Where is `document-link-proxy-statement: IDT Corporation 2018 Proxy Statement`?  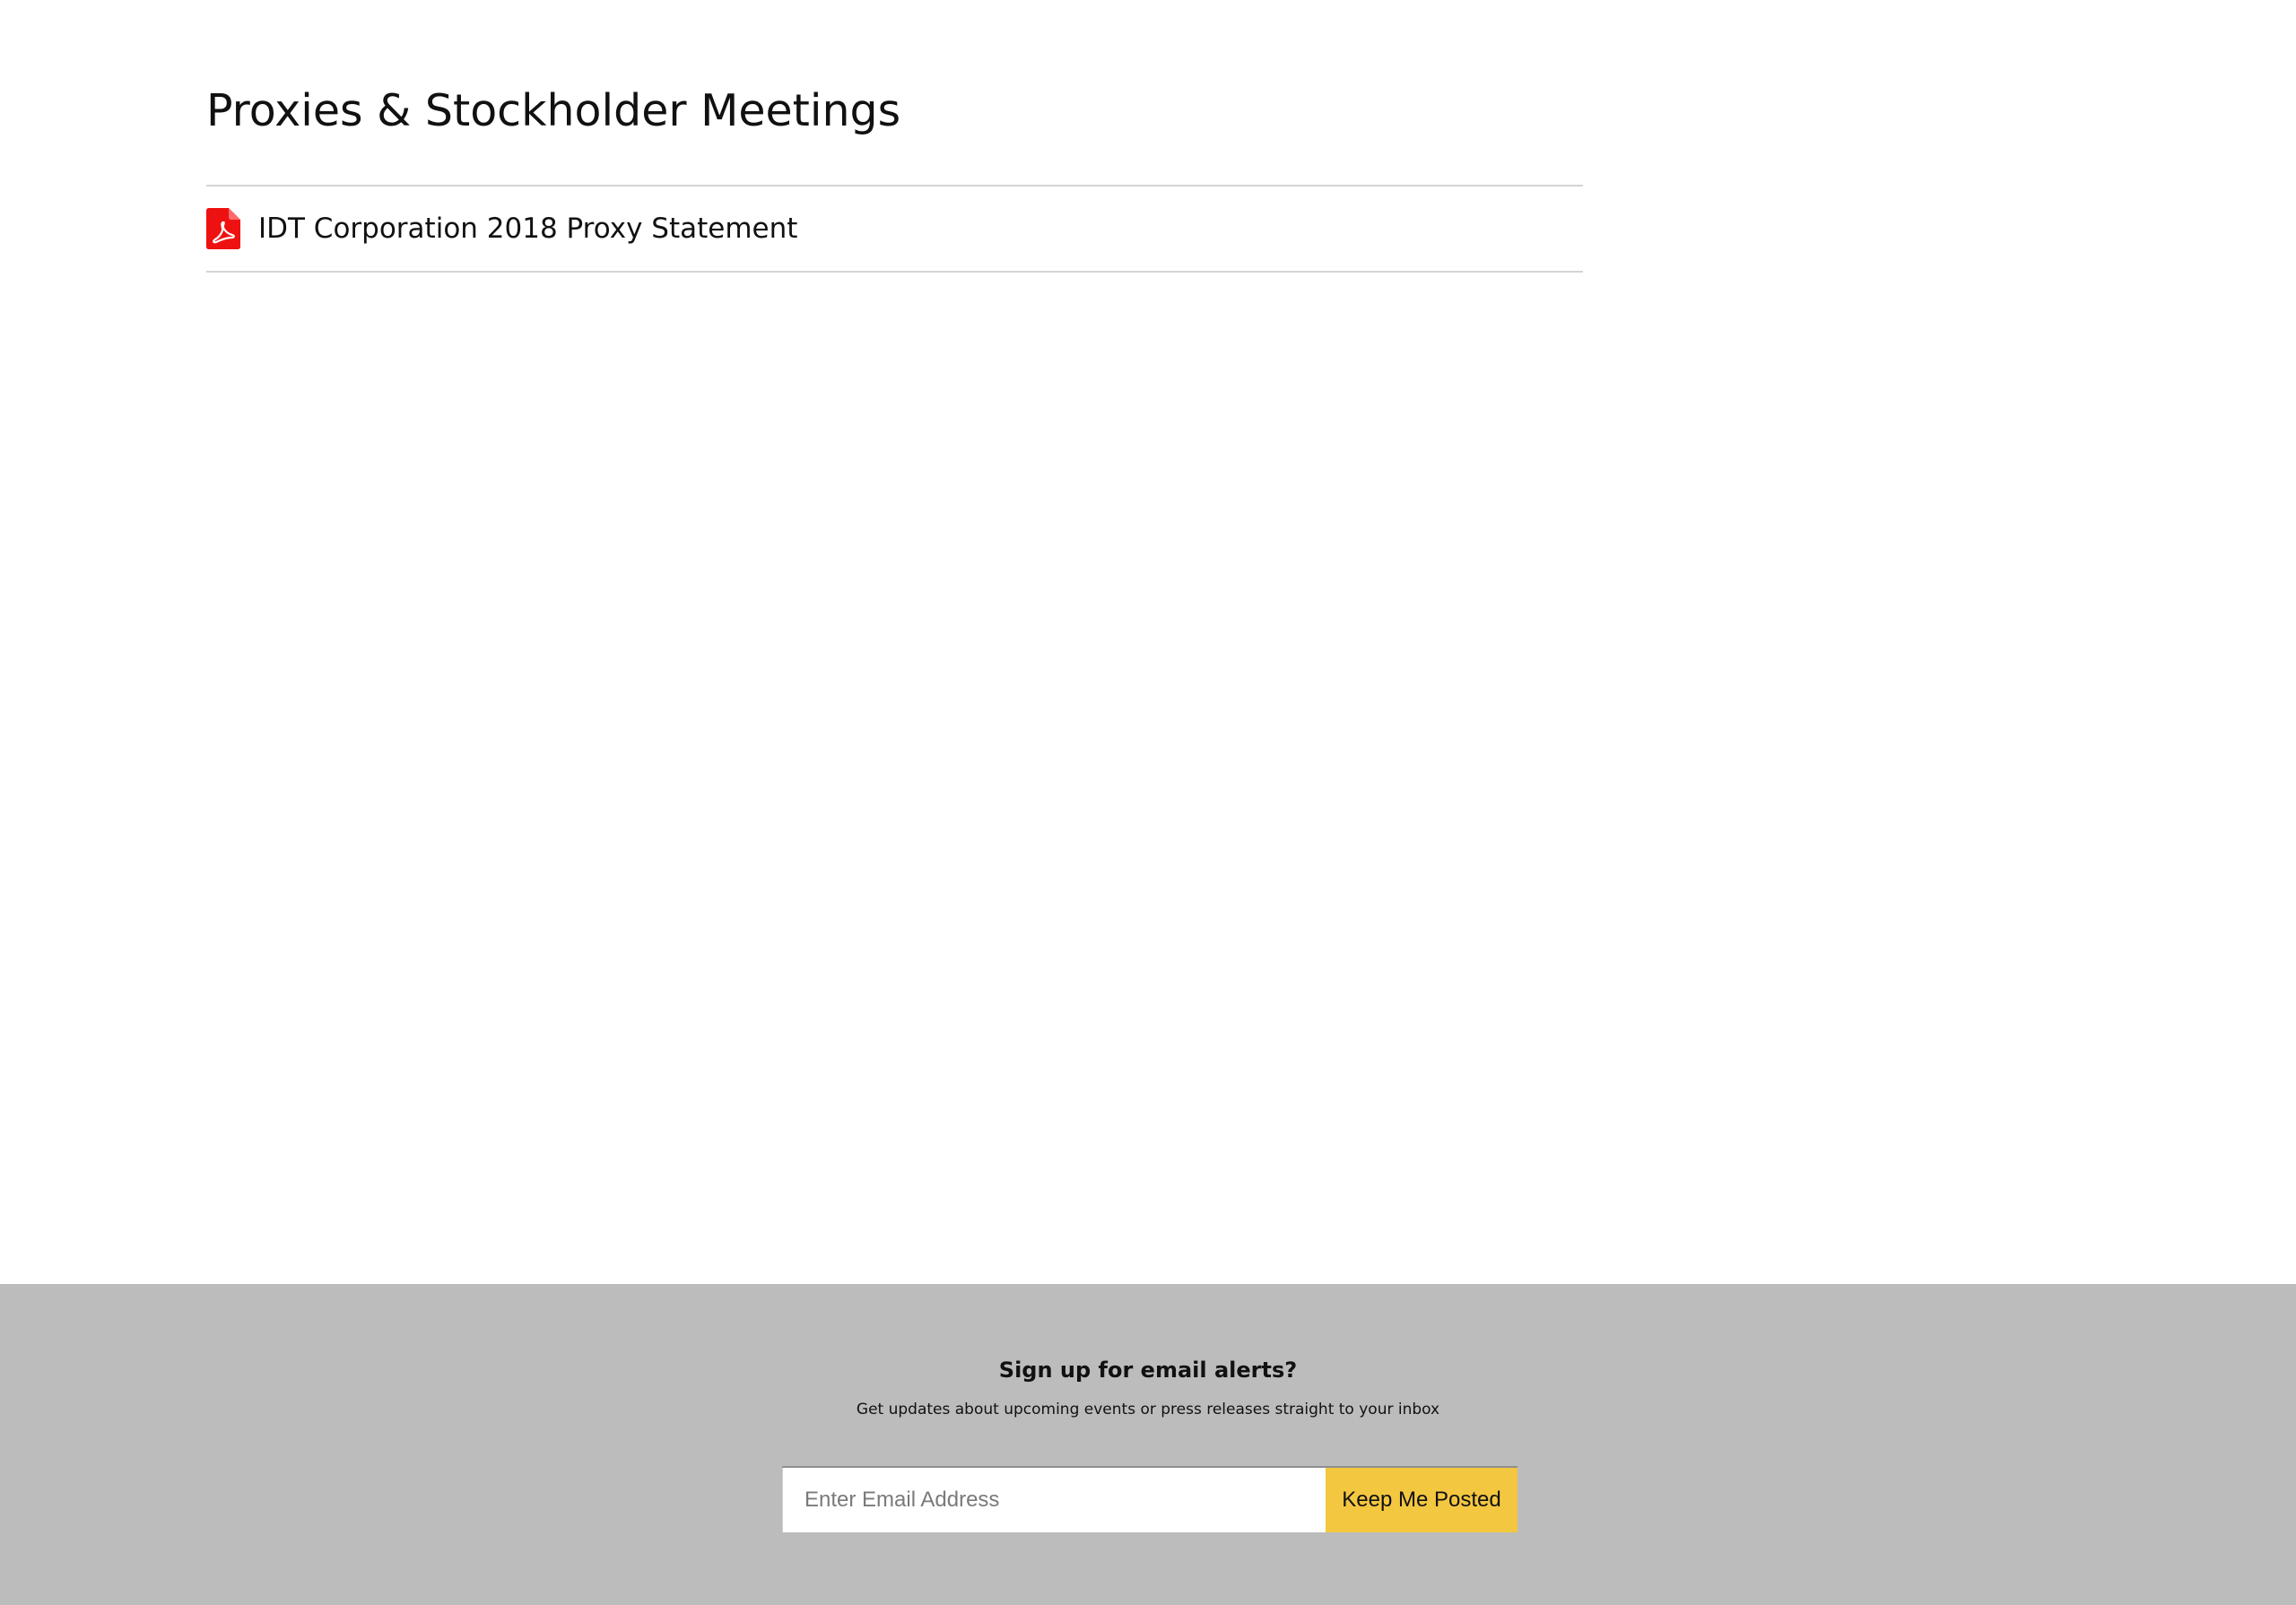 document-link-proxy-statement: IDT Corporation 2018 Proxy Statement is located at coordinates (894, 230).